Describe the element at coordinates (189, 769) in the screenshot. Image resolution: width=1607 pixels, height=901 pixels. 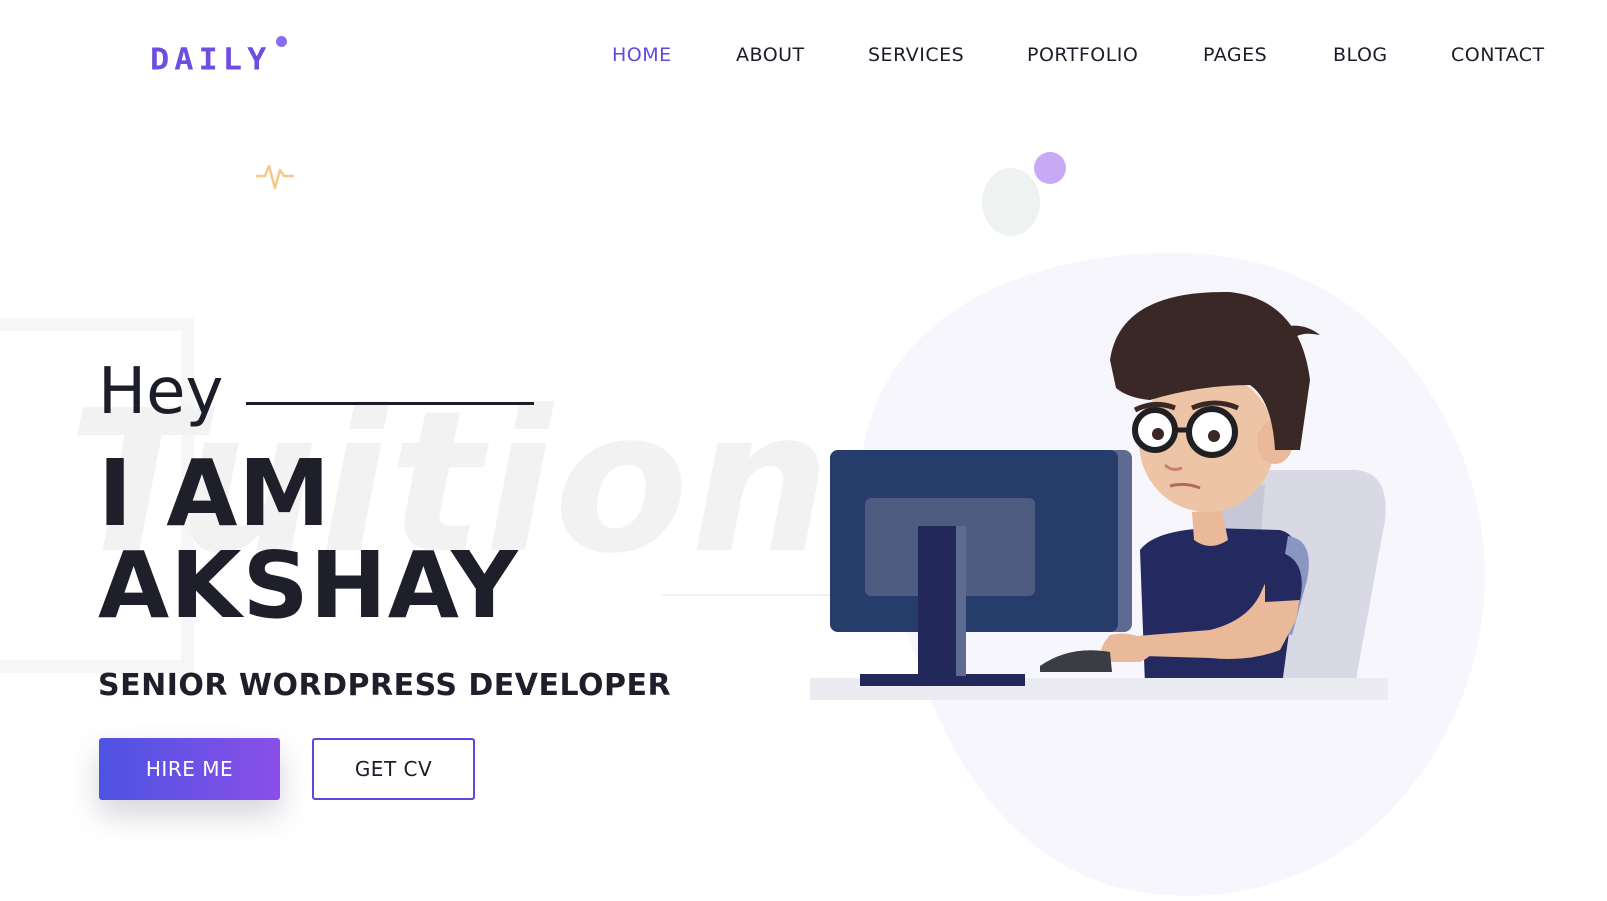
I see `hire-me-button: HIRE ME` at that location.